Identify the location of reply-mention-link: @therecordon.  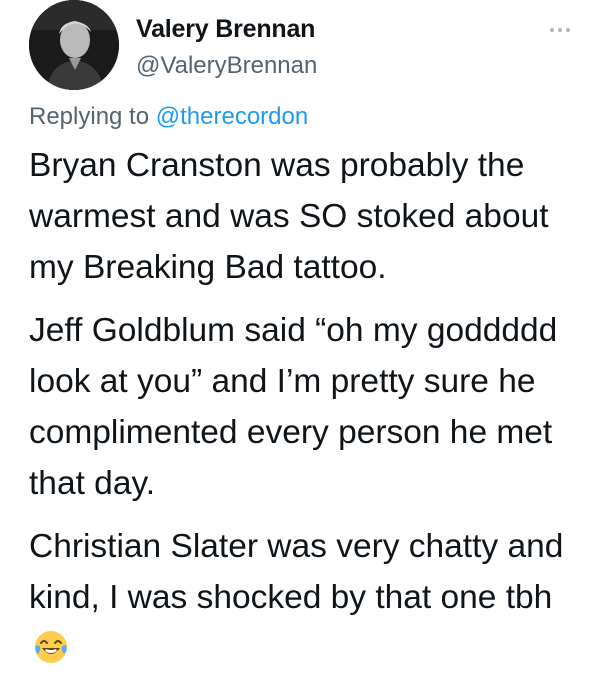
(232, 116).